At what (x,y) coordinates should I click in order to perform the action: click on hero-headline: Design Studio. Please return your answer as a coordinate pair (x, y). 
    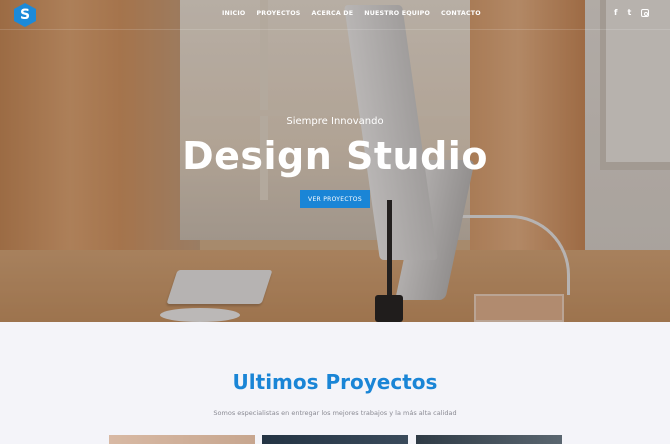
    Looking at the image, I should click on (335, 156).